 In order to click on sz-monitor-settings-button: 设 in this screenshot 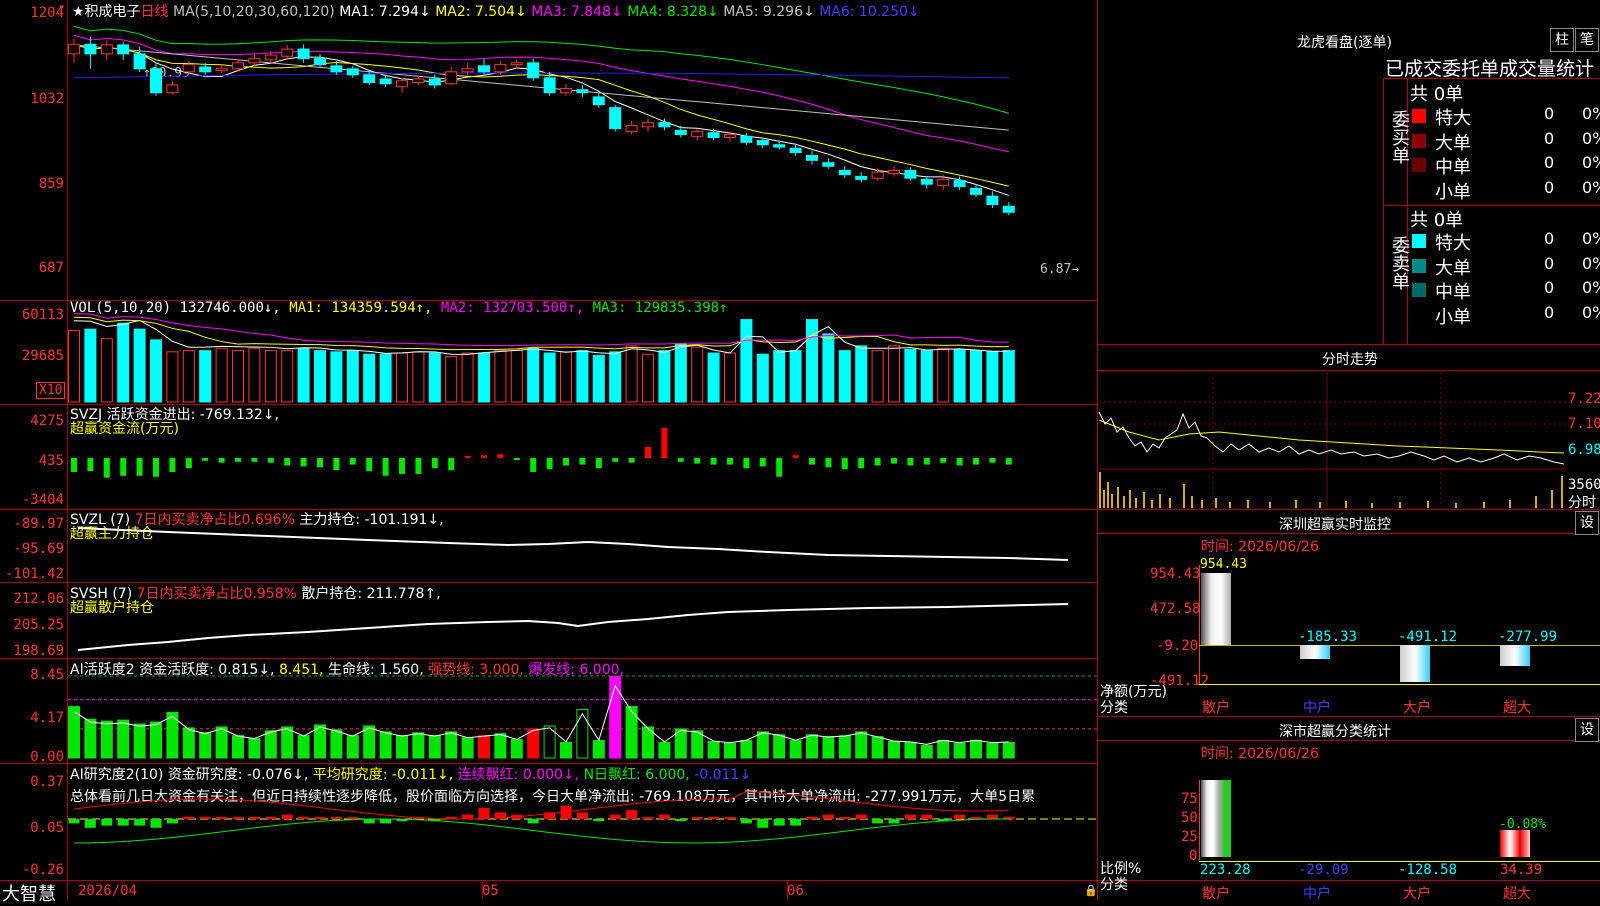, I will do `click(1587, 523)`.